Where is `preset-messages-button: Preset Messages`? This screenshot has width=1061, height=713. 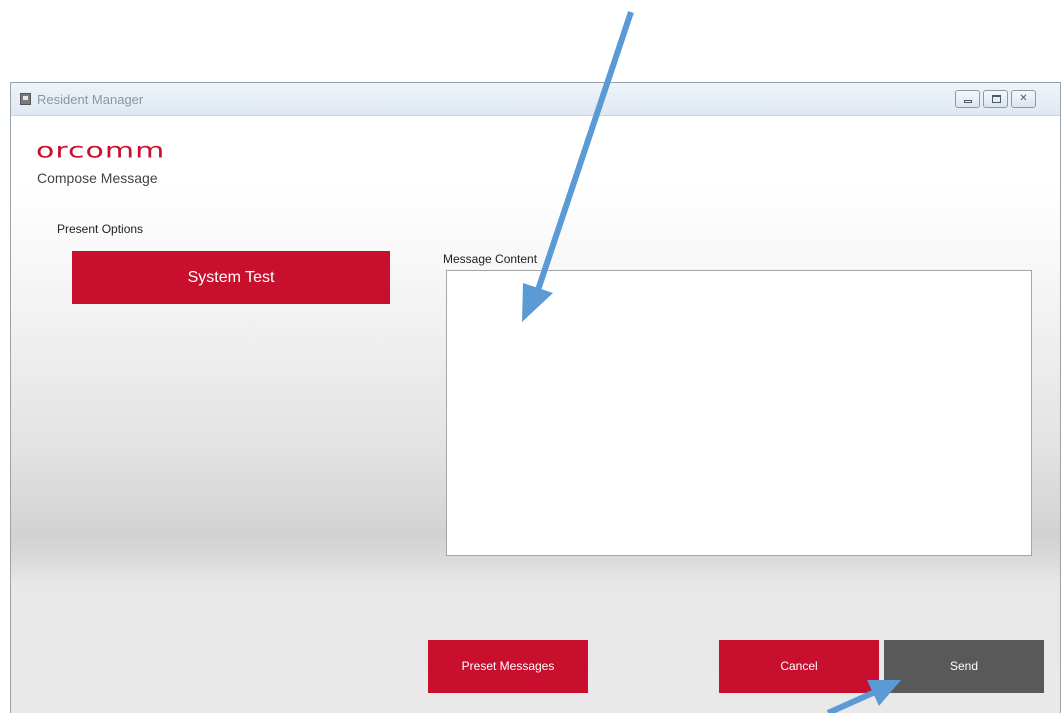
preset-messages-button: Preset Messages is located at coordinates (508, 666).